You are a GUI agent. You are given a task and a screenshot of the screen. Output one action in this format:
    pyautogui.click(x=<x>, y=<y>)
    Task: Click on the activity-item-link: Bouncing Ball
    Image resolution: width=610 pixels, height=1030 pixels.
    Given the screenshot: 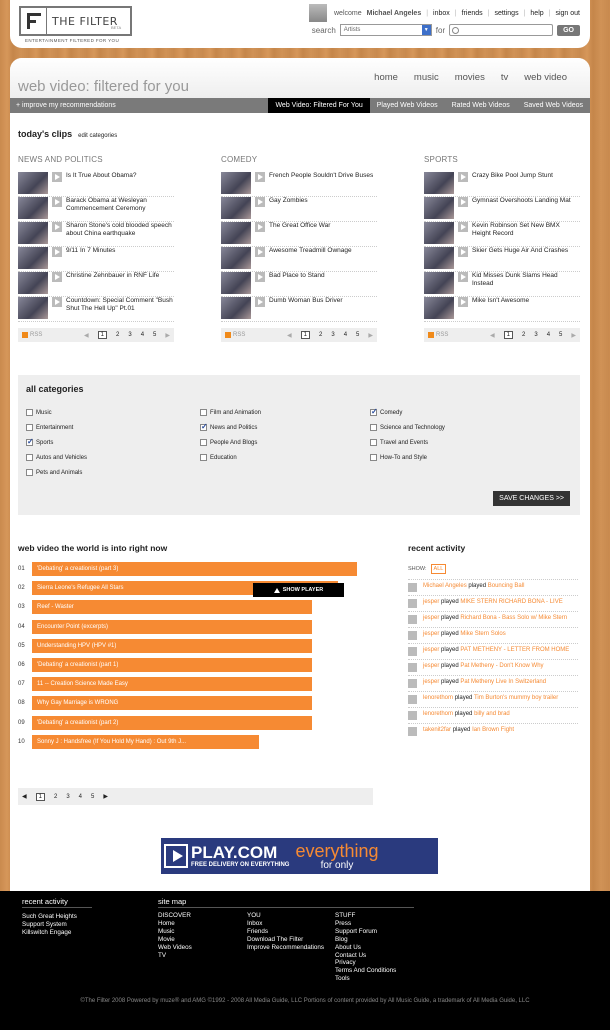 What is the action you would take?
    pyautogui.click(x=506, y=586)
    